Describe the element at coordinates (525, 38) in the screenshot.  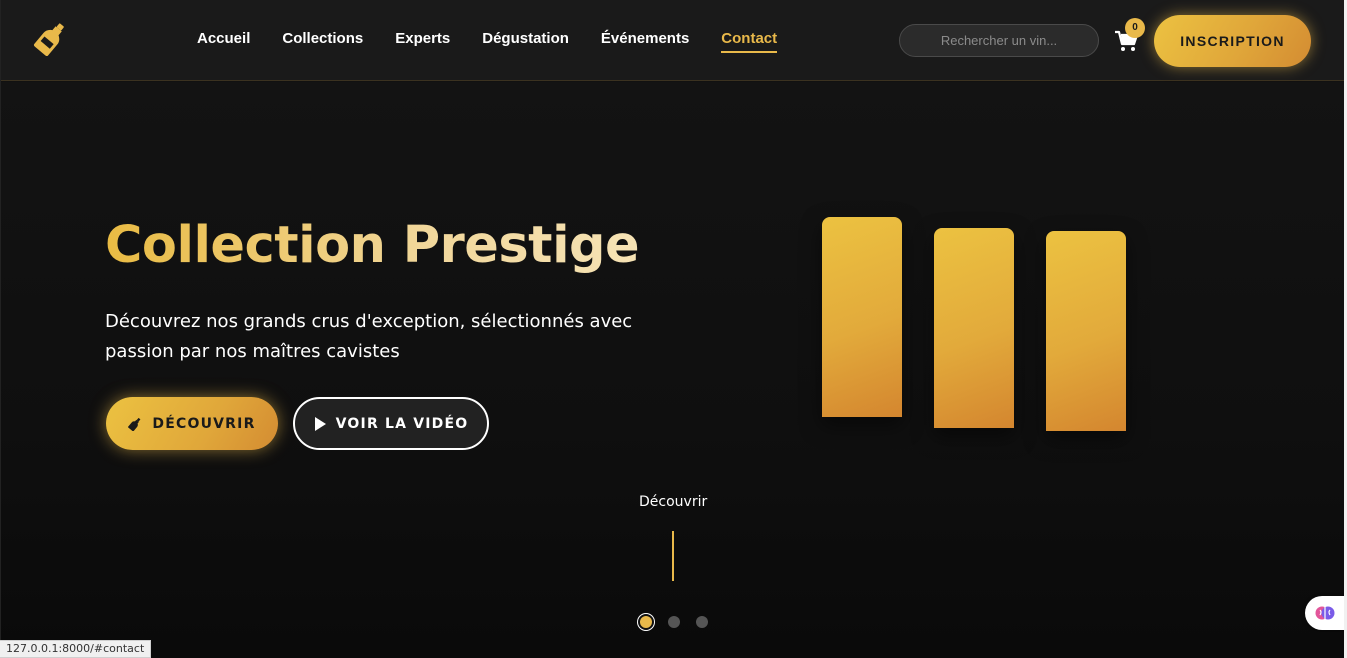
I see `nav-degustation: Dégustation` at that location.